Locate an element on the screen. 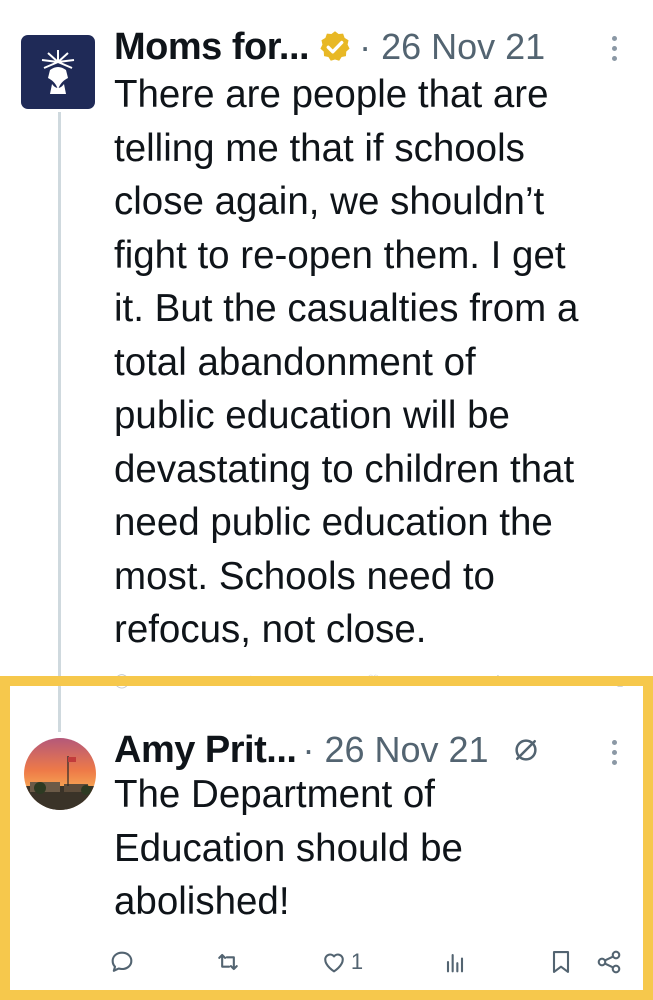  retweet-button is located at coordinates (228, 962).